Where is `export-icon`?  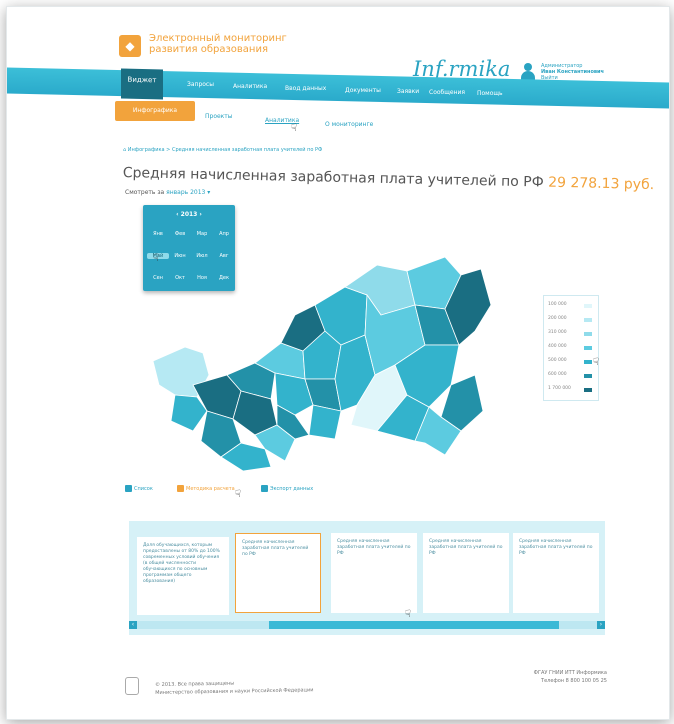 export-icon is located at coordinates (264, 488).